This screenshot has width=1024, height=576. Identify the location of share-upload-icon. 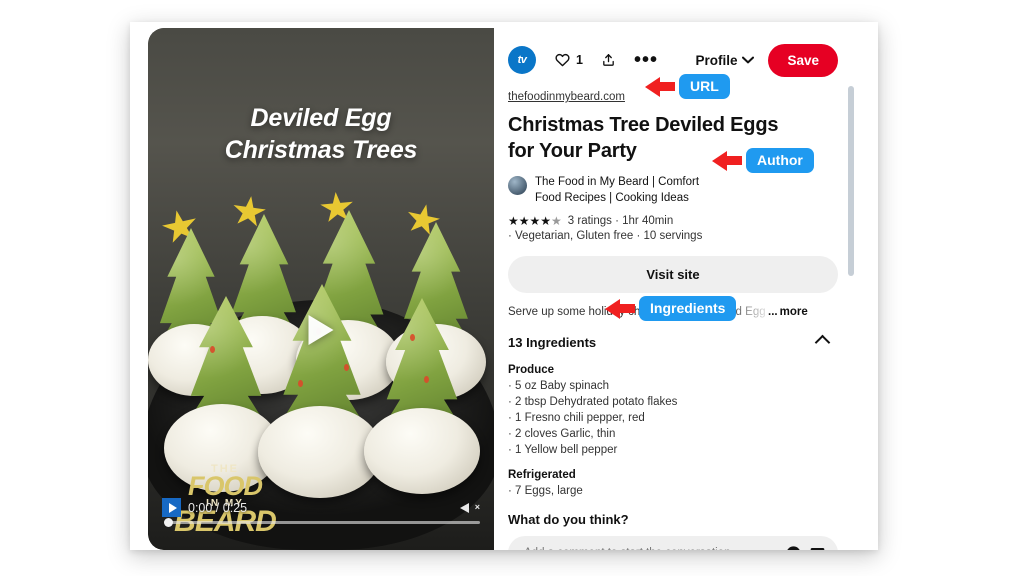
(608, 60).